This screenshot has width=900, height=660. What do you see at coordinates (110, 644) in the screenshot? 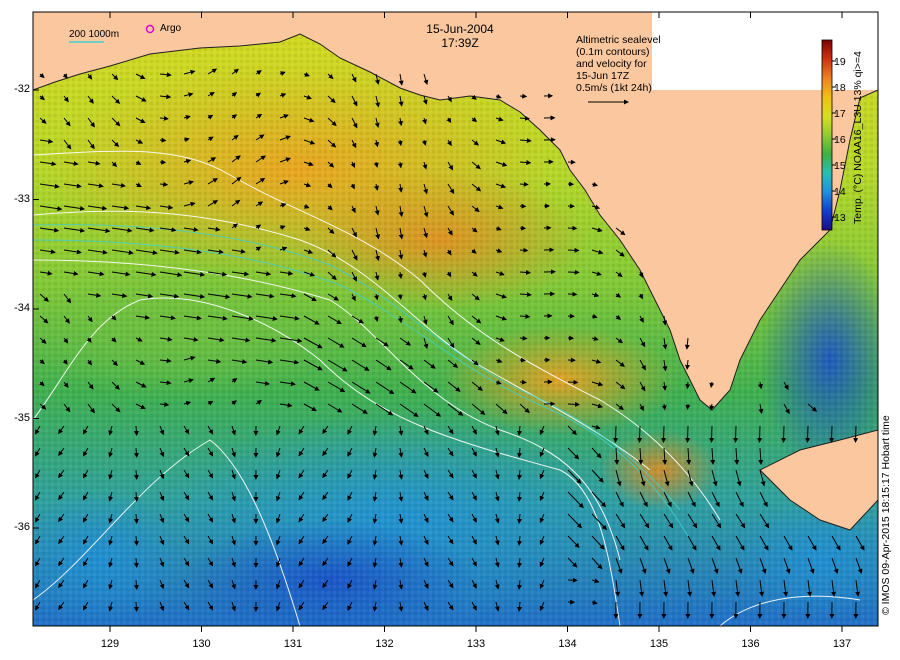
I see `x-tick-label: 129` at bounding box center [110, 644].